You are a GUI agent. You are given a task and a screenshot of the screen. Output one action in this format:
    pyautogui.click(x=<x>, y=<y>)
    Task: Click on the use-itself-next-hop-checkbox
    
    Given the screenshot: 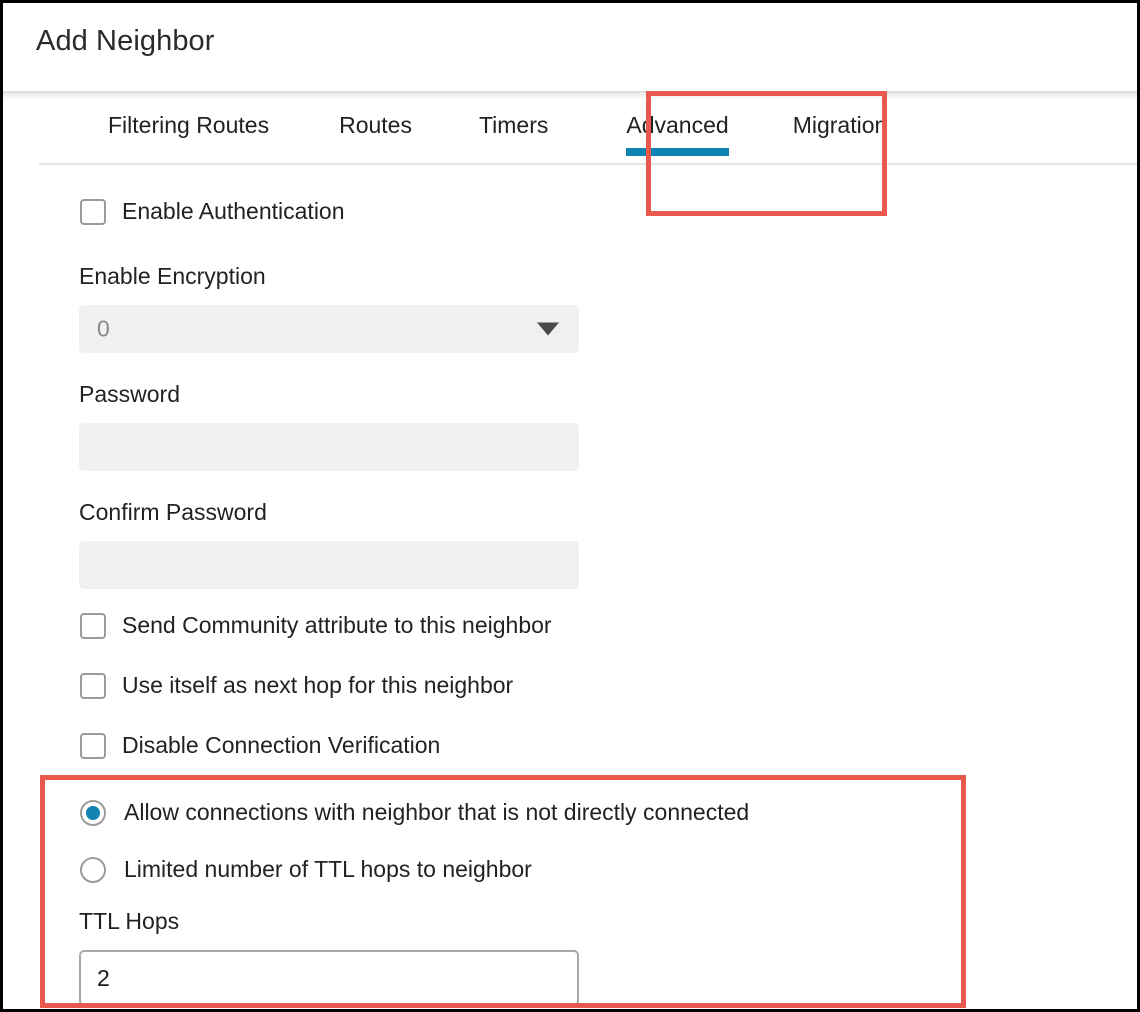 What is the action you would take?
    pyautogui.click(x=93, y=685)
    